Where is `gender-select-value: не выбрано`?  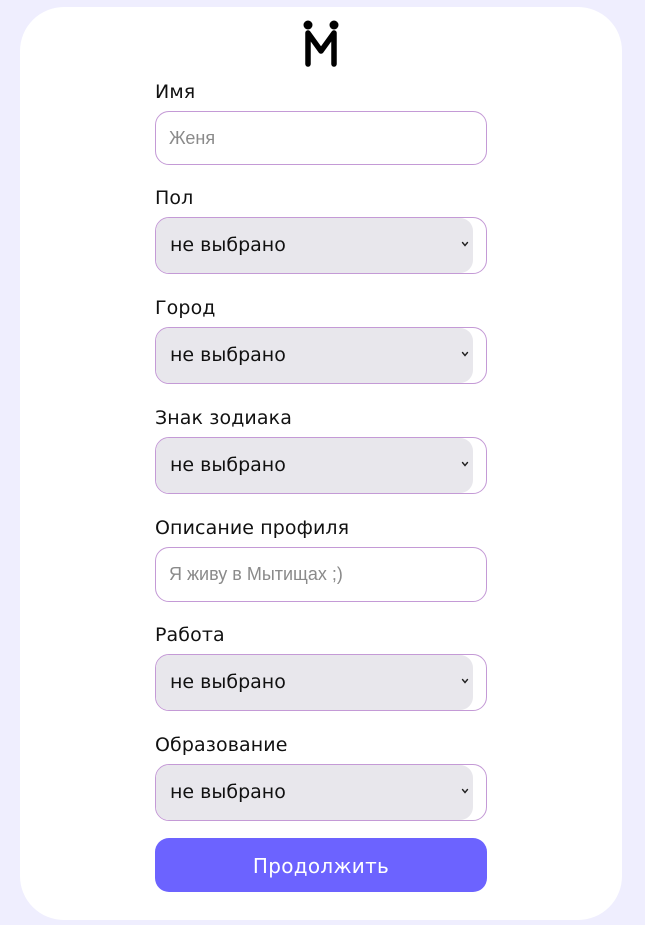 gender-select-value: не выбрано is located at coordinates (228, 245).